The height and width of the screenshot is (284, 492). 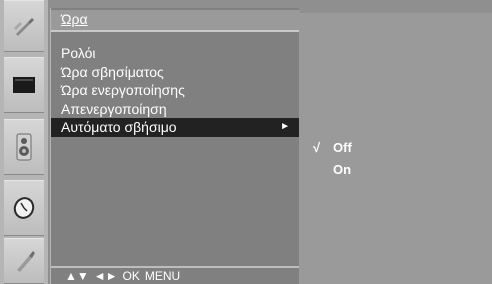 I want to click on option-label: Off, so click(x=342, y=147).